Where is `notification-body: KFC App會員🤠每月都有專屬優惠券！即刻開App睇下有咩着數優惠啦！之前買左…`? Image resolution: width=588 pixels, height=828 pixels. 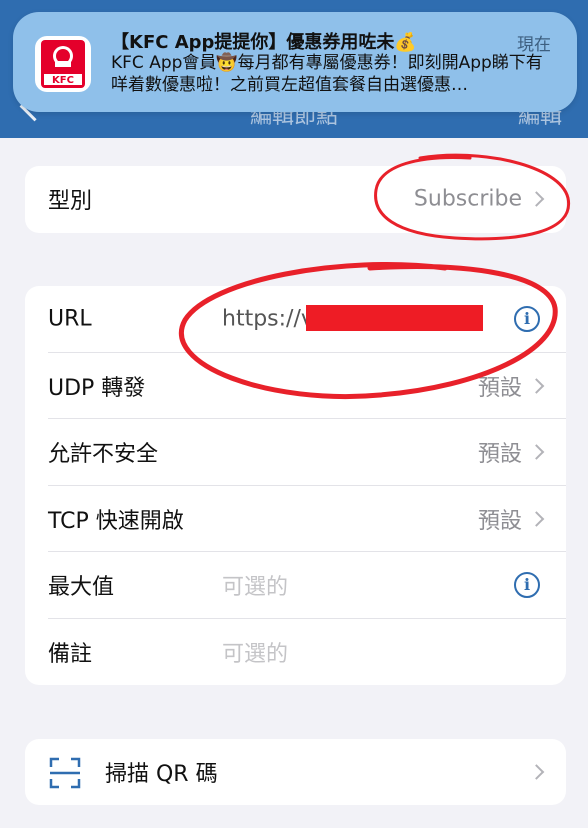
notification-body: KFC App會員🤠每月都有專屬優惠券！即刻開App睇下有咩着數優惠啦！之前買左… is located at coordinates (327, 74).